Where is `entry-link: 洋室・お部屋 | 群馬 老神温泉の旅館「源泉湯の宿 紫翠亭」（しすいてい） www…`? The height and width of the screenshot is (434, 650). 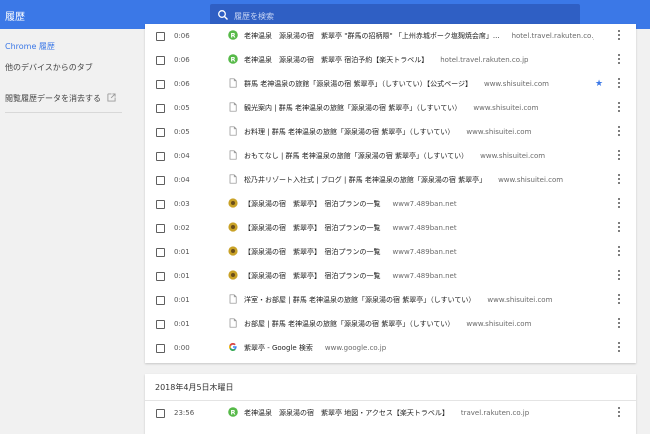
entry-link: 洋室・お部屋 | 群馬 老神温泉の旅館「源泉湯の宿 紫翠亭」（しすいてい） www… is located at coordinates (419, 300).